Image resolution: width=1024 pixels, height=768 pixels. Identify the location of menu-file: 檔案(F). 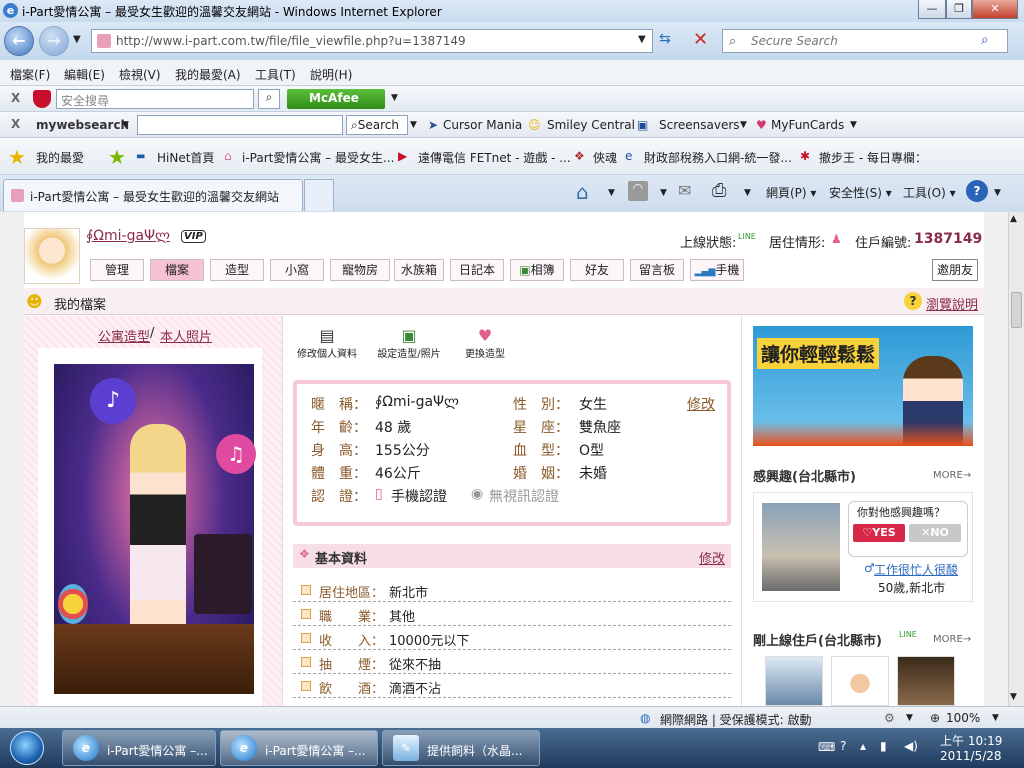
(30, 74).